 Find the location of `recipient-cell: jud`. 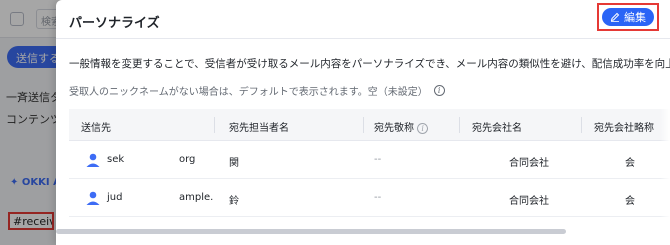

recipient-cell: jud is located at coordinates (115, 197).